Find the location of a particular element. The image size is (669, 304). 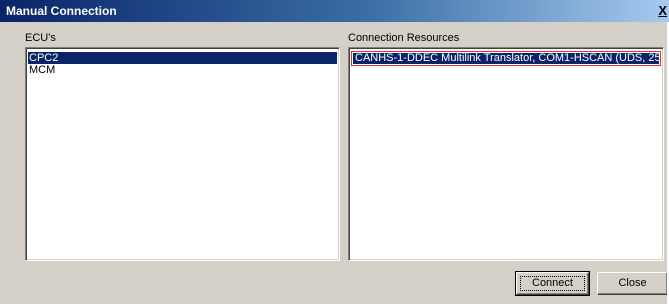

connect-button: Connect is located at coordinates (552, 283).